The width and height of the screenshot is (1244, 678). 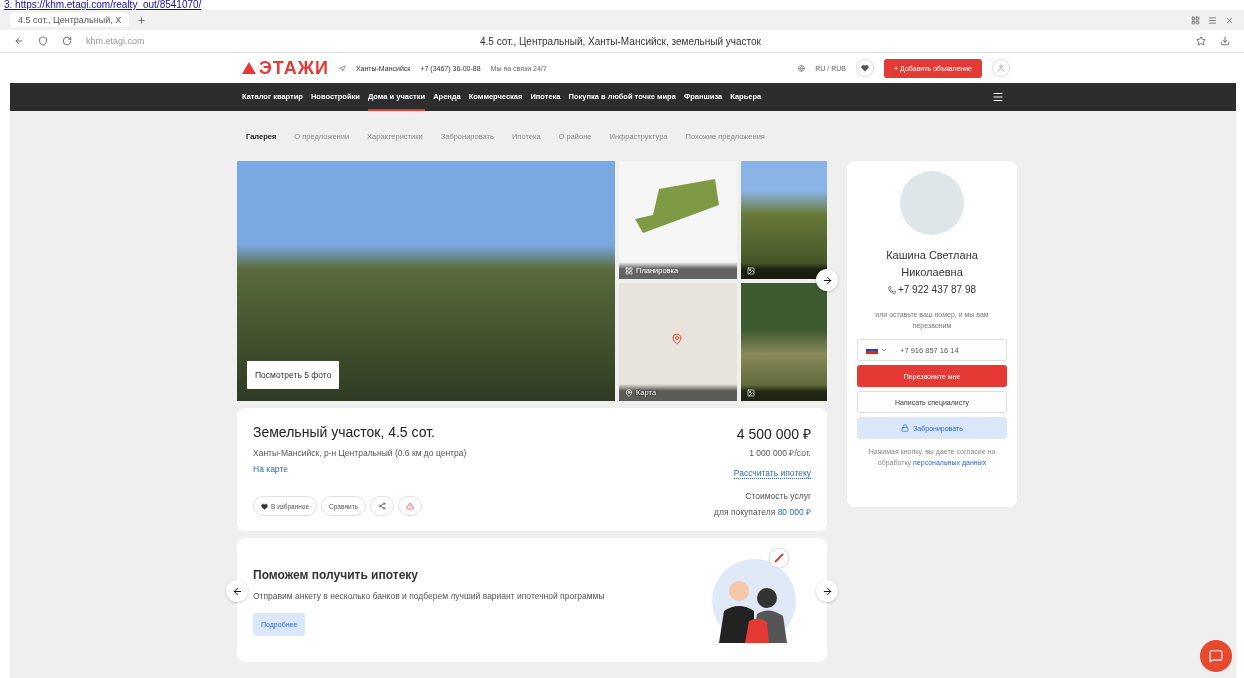 What do you see at coordinates (293, 375) in the screenshot?
I see `view-photos-button: Посмотреть 5 фото` at bounding box center [293, 375].